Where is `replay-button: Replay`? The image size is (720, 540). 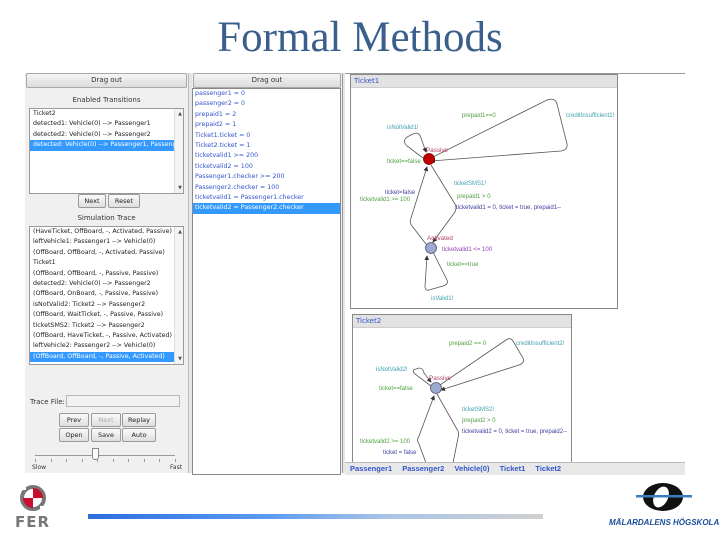
replay-button: Replay is located at coordinates (139, 420).